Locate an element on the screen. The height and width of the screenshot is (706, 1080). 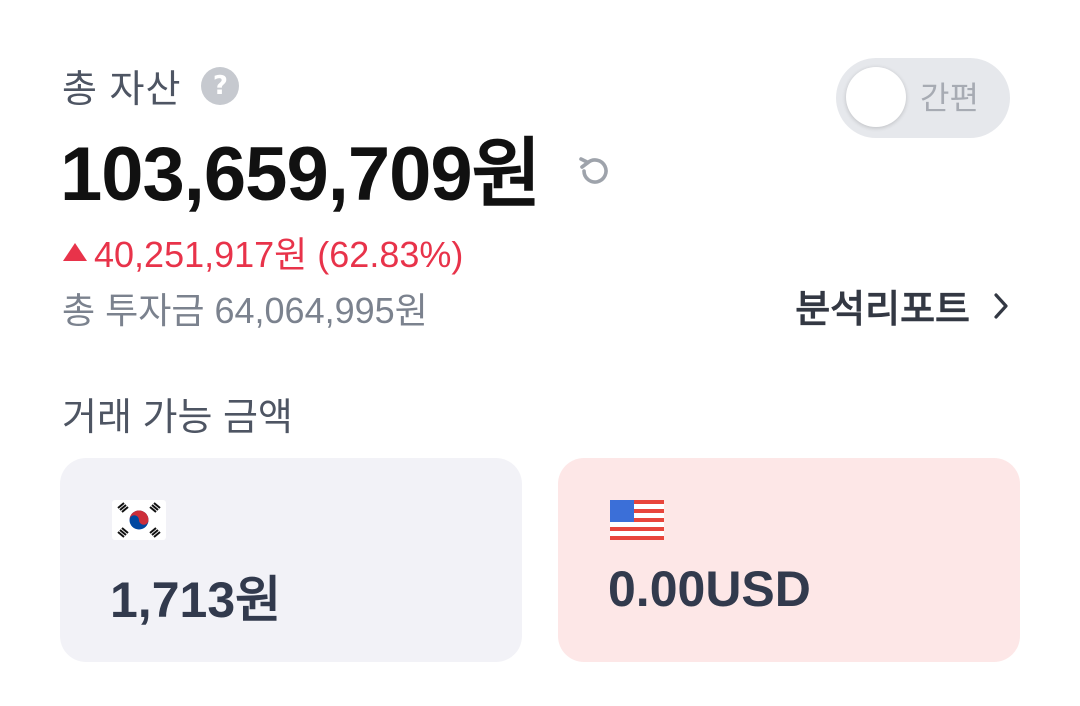
profit-change: 40,251,917원 (62.83%) is located at coordinates (262, 252).